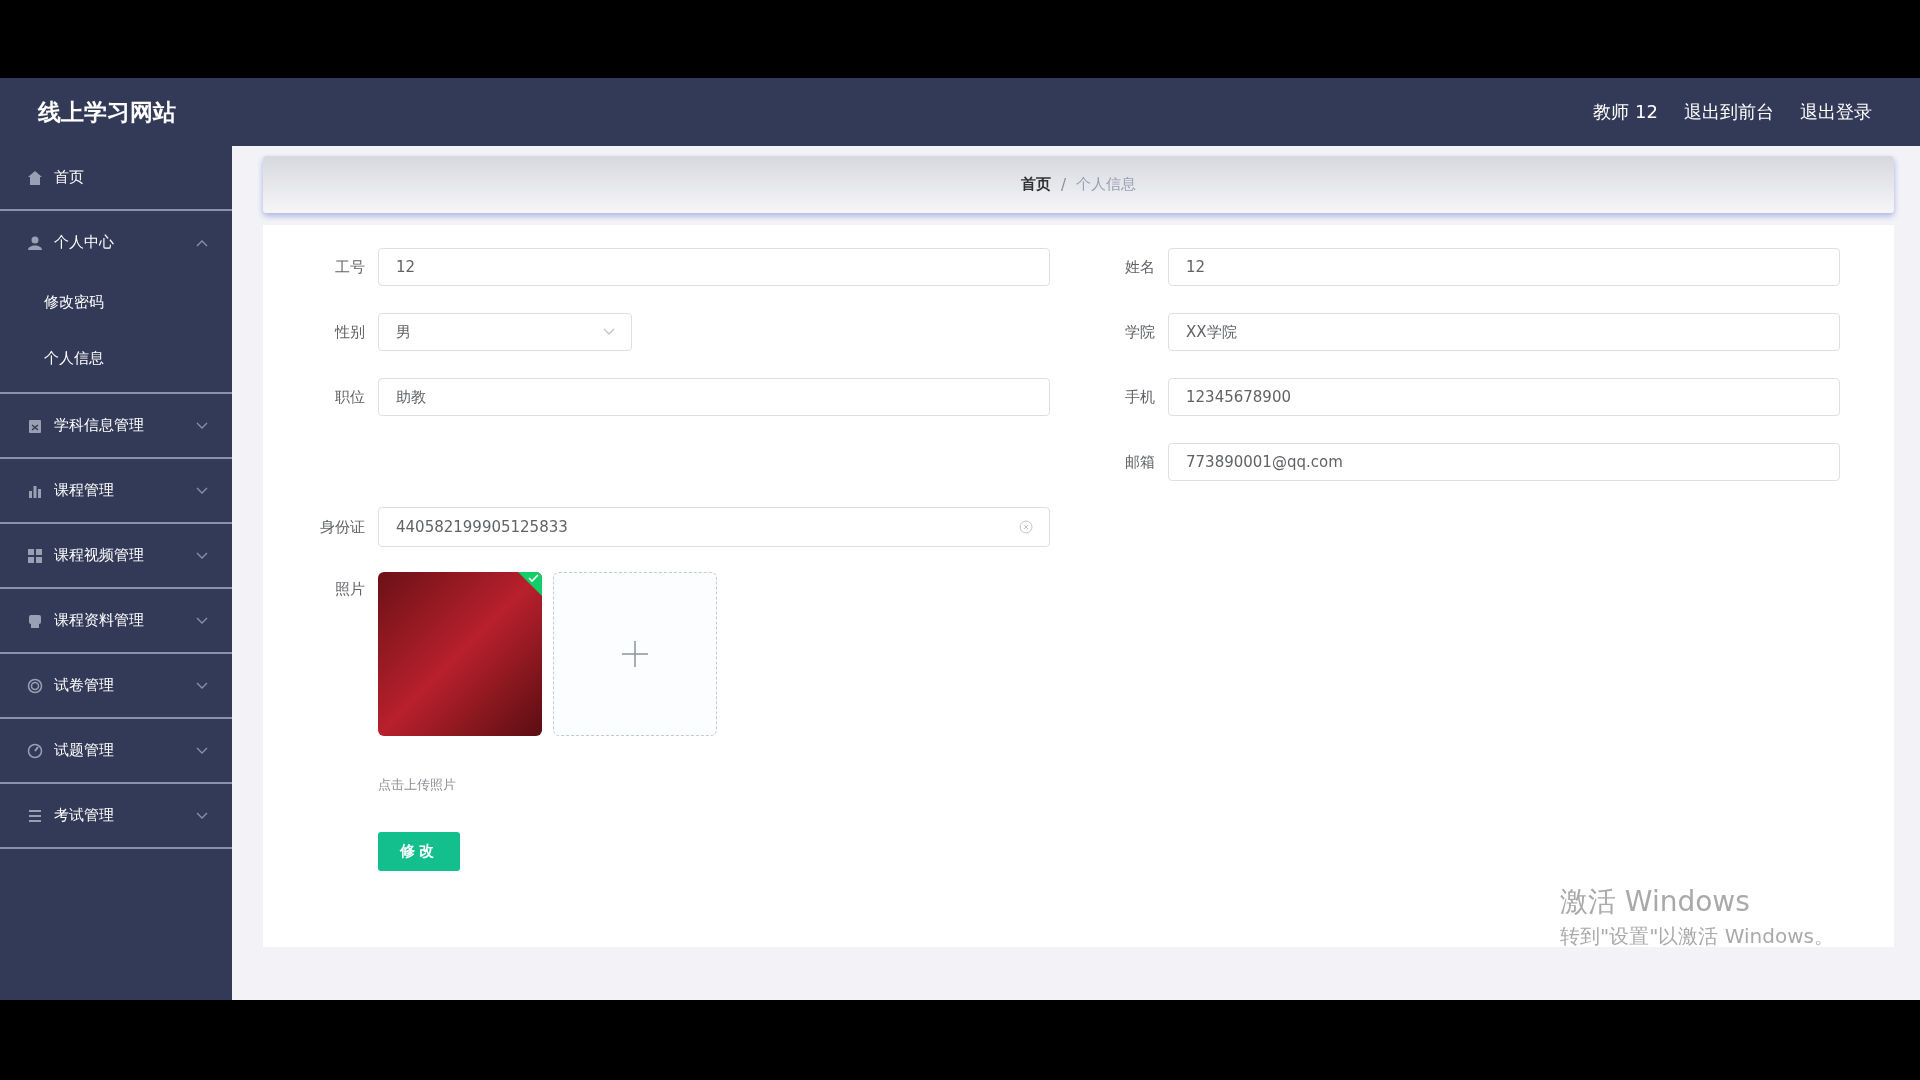 The image size is (1920, 1080). Describe the element at coordinates (1836, 112) in the screenshot. I see `header-link: 退出登录` at that location.